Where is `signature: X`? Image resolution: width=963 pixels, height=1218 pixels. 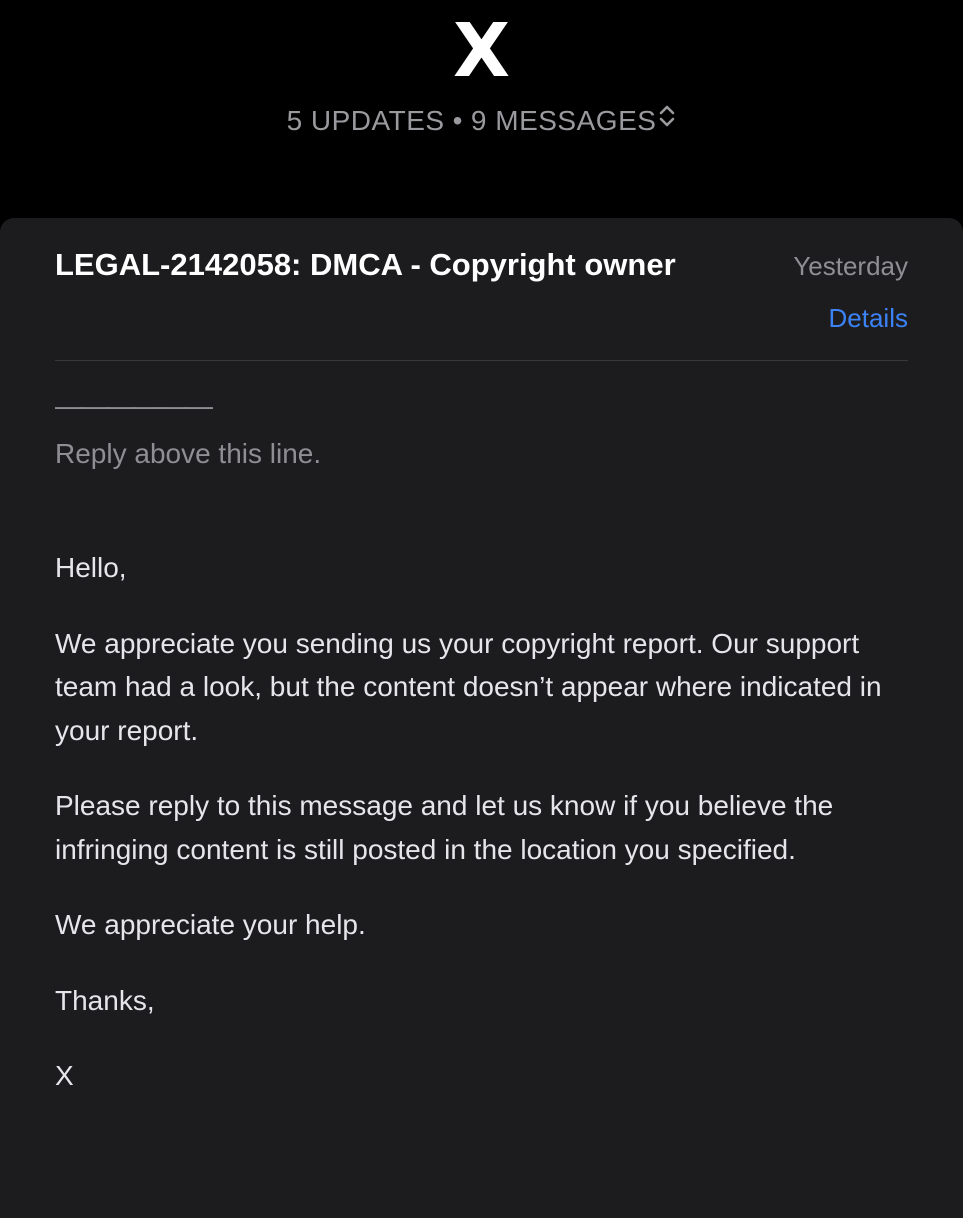
signature: X is located at coordinates (64, 1075).